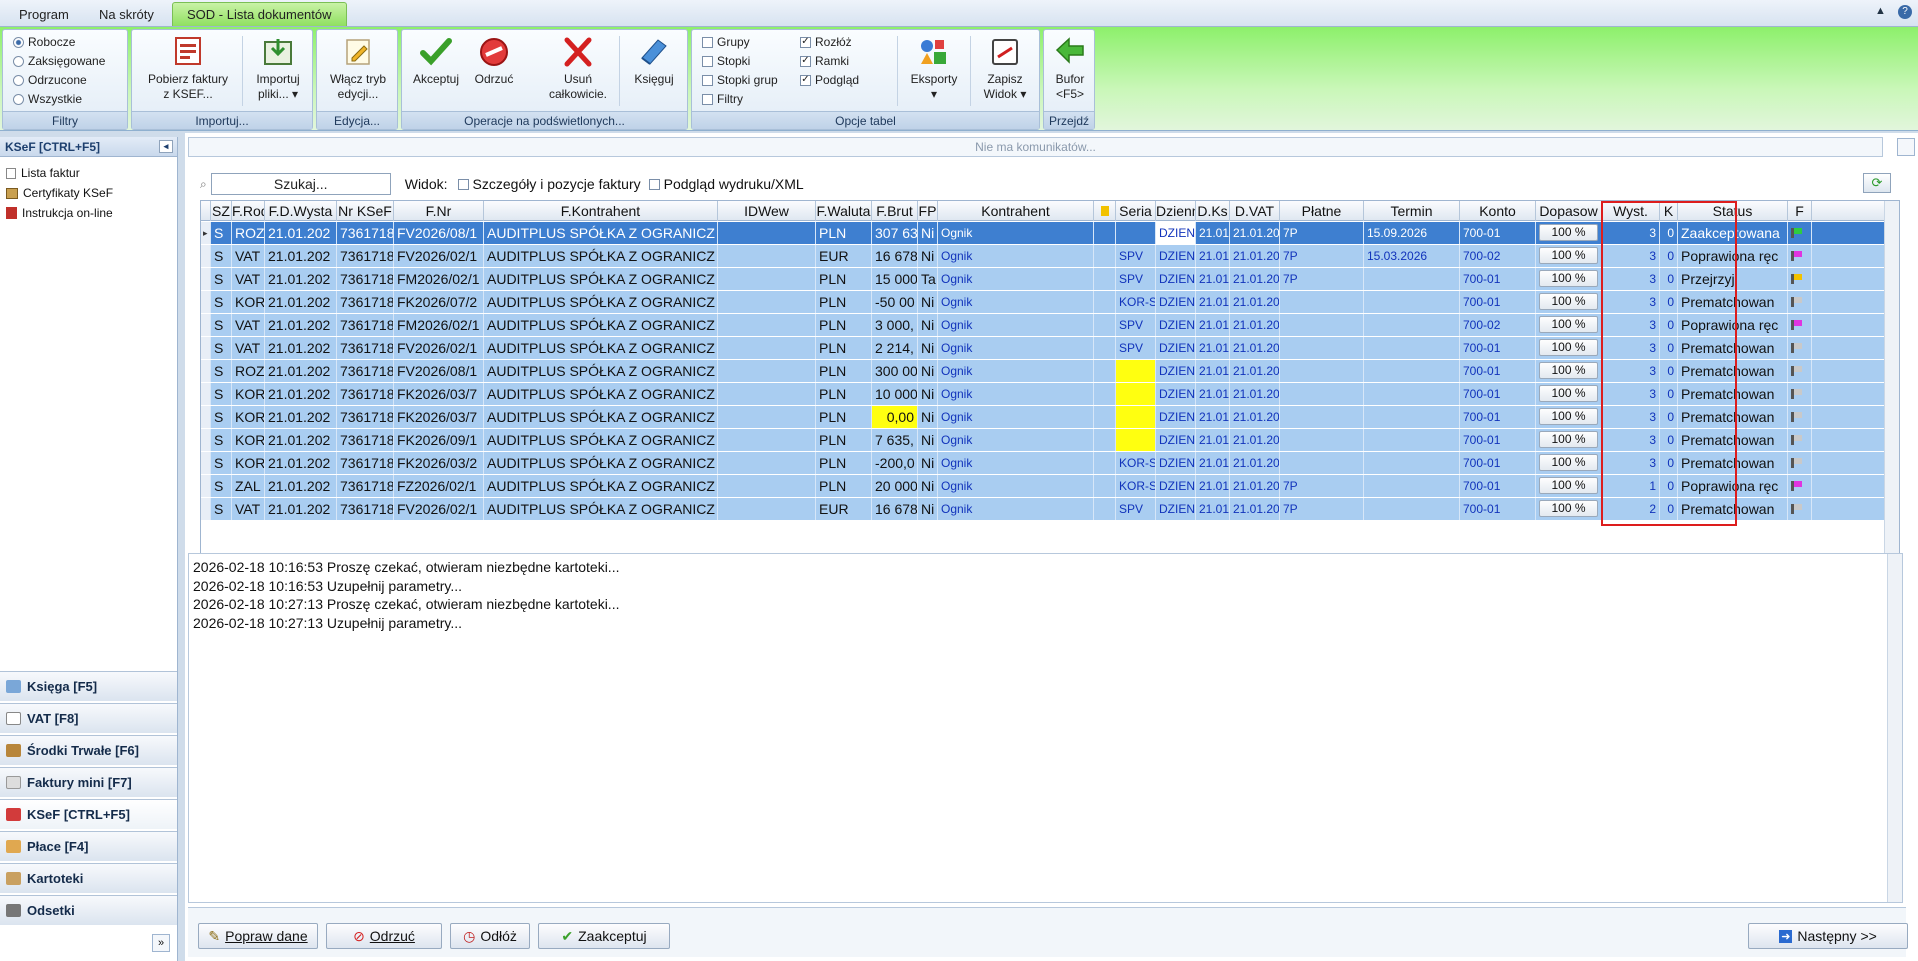  Describe the element at coordinates (601, 211) in the screenshot. I see `column-header: F.Kontrahent` at that location.